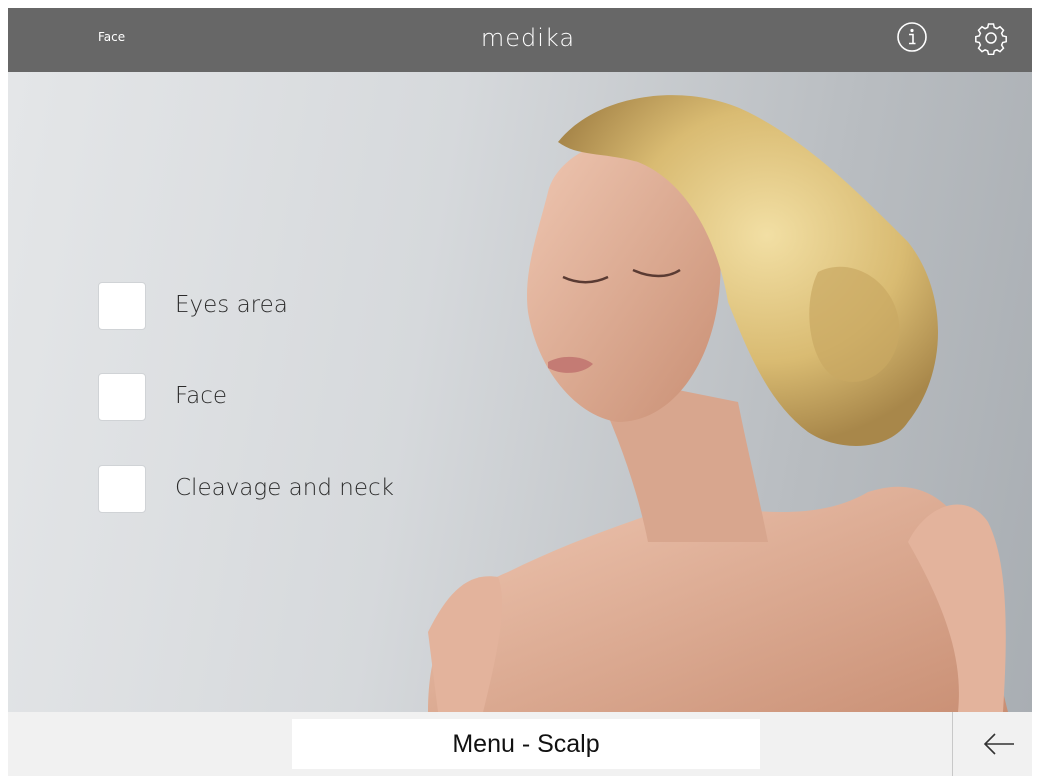  Describe the element at coordinates (528, 38) in the screenshot. I see `logo-text: medika` at that location.